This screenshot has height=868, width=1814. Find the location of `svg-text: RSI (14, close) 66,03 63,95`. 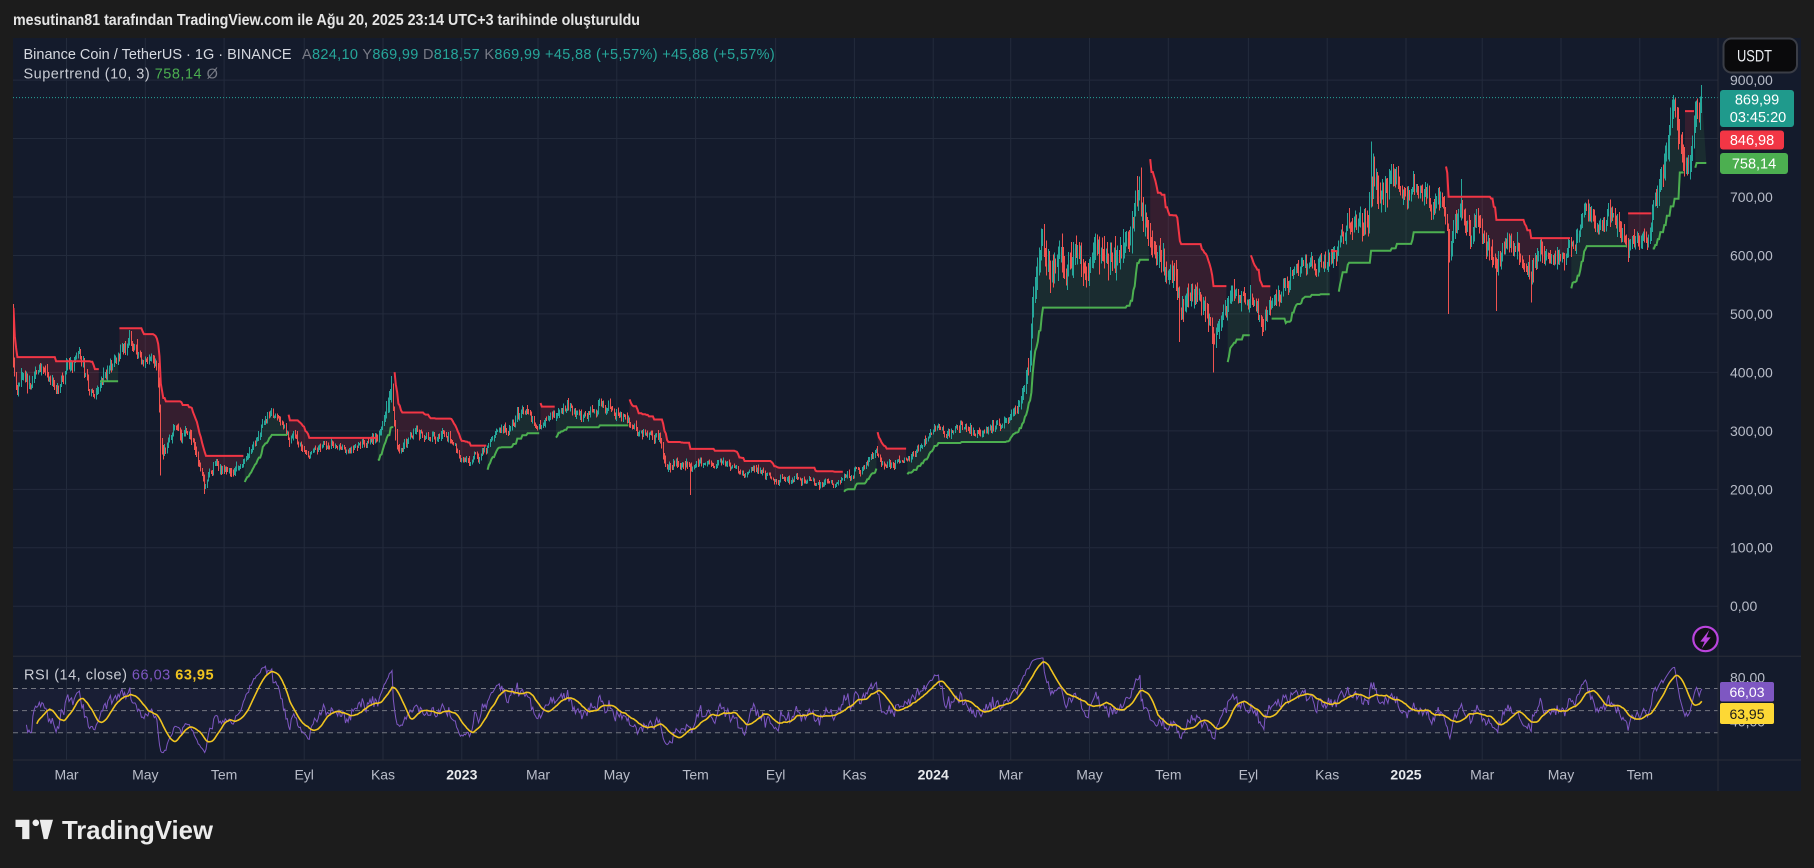

svg-text: RSI (14, close) 66,03 63,95 is located at coordinates (119, 676).